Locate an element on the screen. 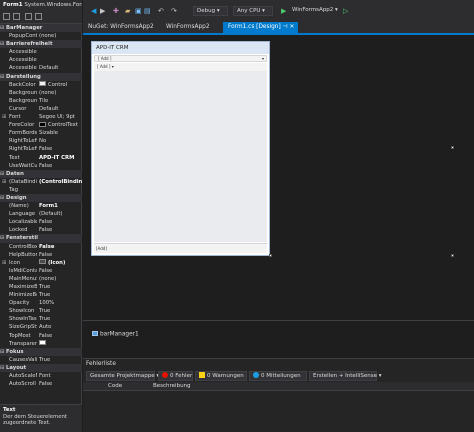 The height and width of the screenshot is (432, 474). property-row: AutoScaleModeFont is located at coordinates (41, 376).